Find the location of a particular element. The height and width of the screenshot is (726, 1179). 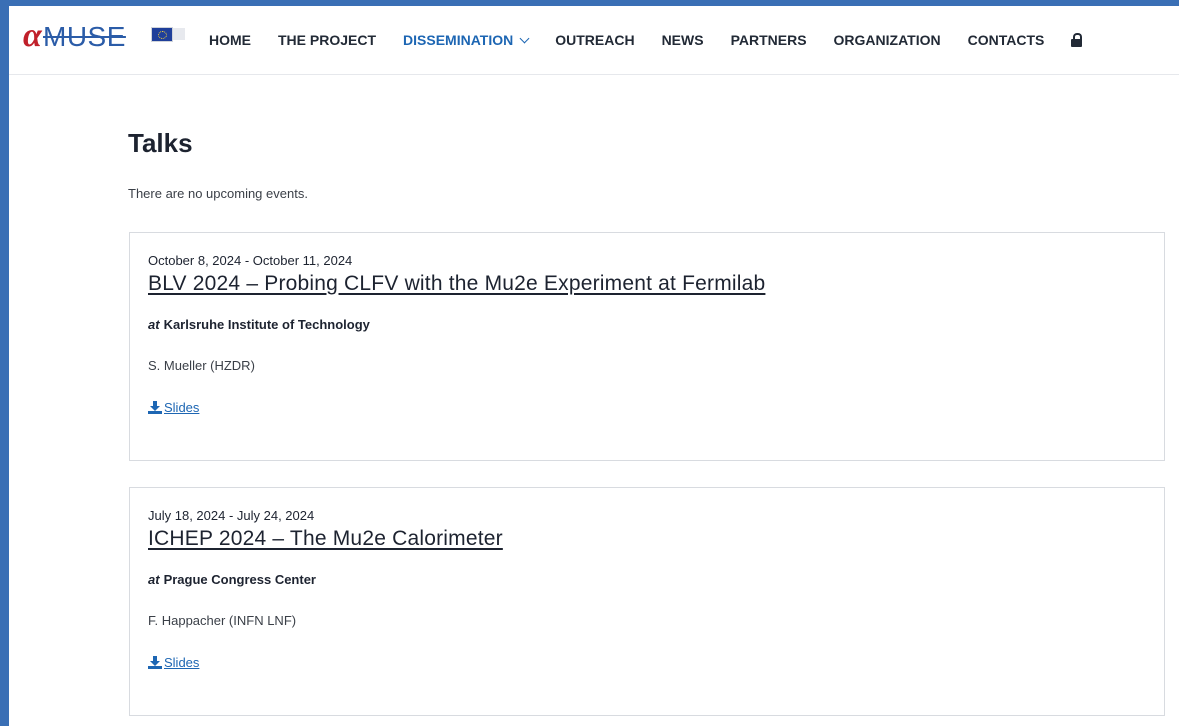

eu-flag-icon is located at coordinates (162, 34).